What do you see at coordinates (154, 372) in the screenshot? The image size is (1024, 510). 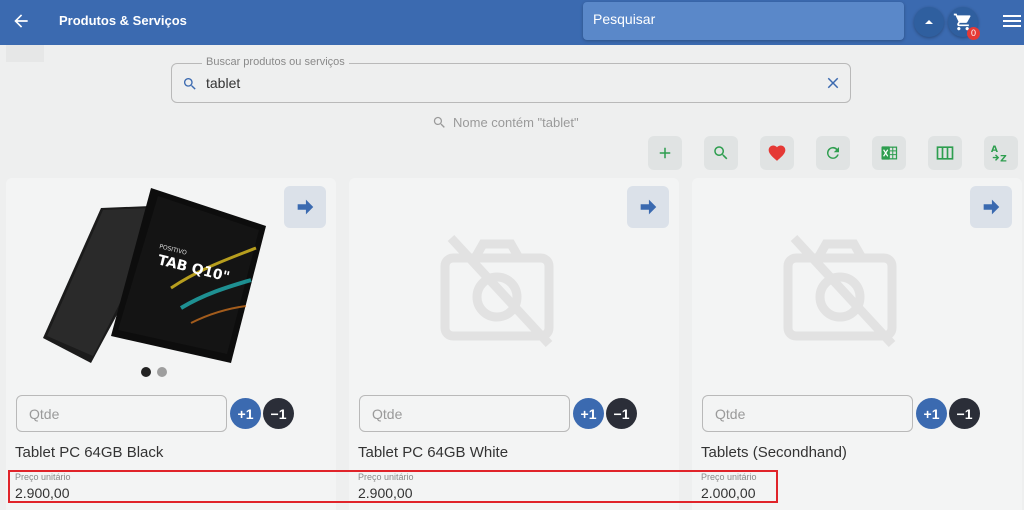 I see `image-carousel-dots` at bounding box center [154, 372].